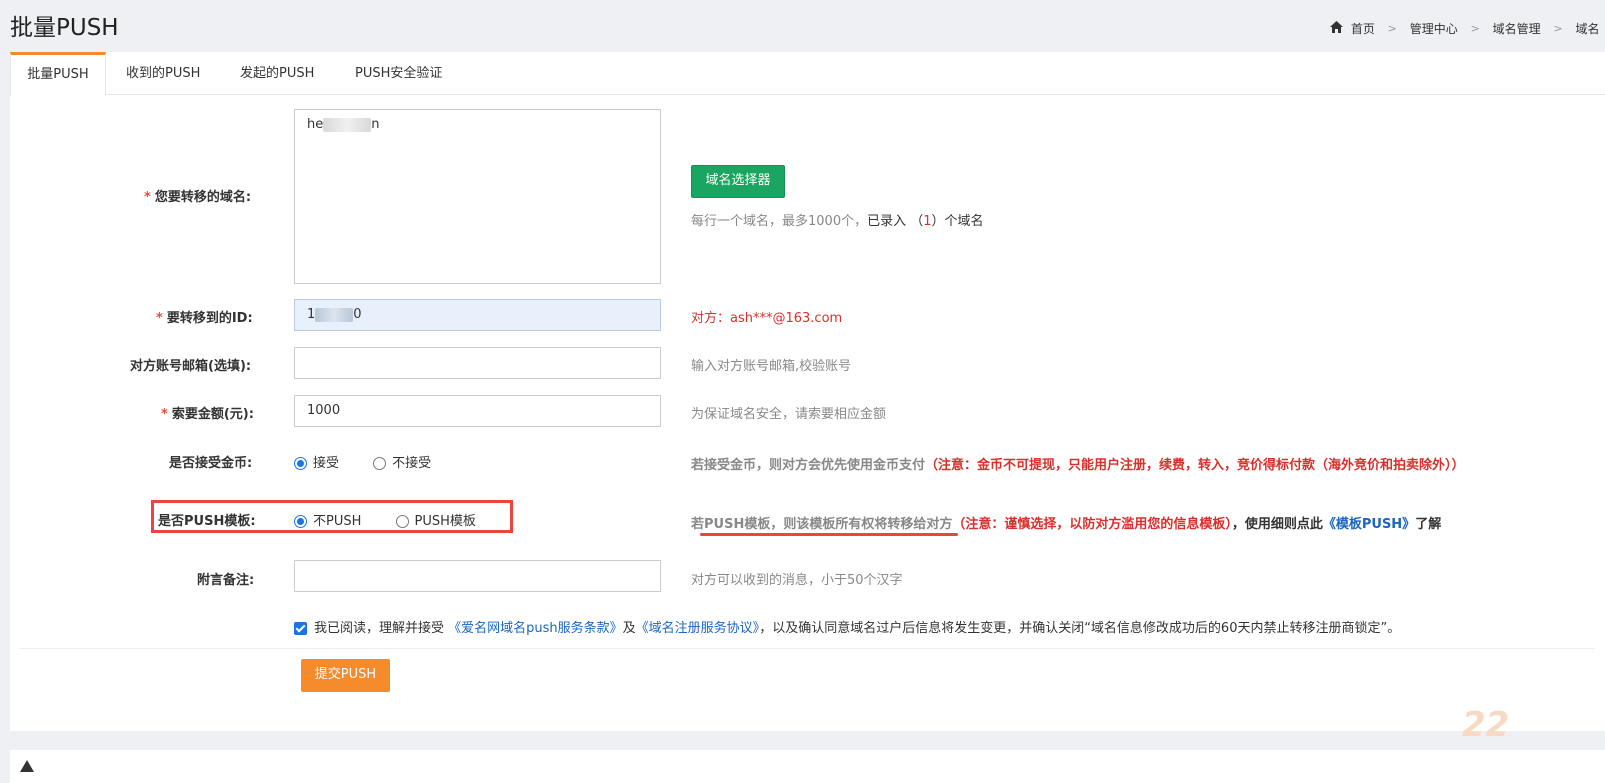 The image size is (1605, 783). I want to click on domains-textarea: he n, so click(477, 196).